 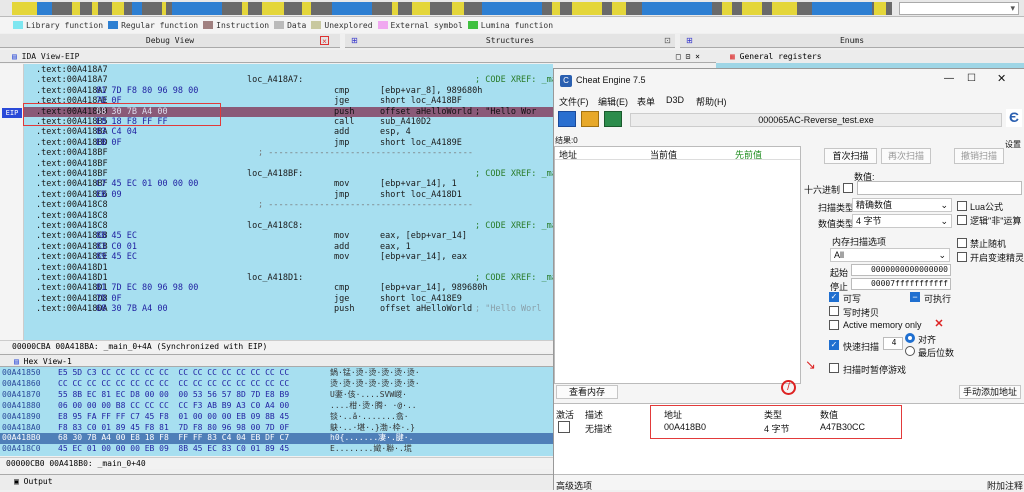 What do you see at coordinates (962, 206) in the screenshot?
I see `lua-formula-checkbox` at bounding box center [962, 206].